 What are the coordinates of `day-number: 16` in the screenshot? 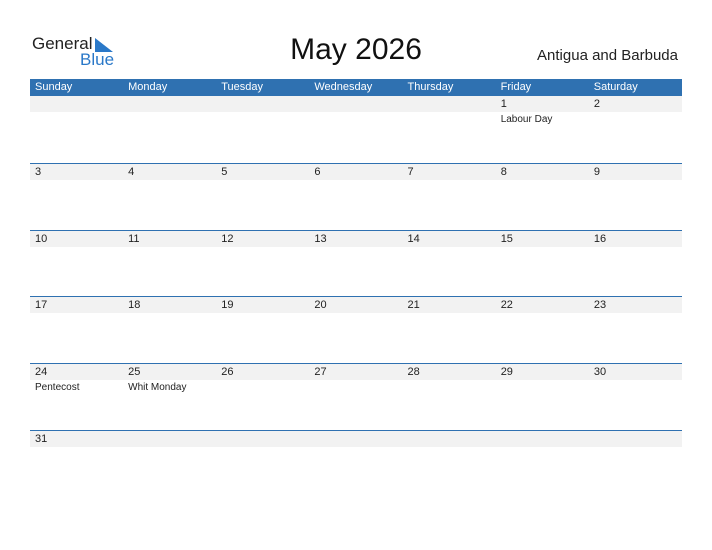 It's located at (600, 239).